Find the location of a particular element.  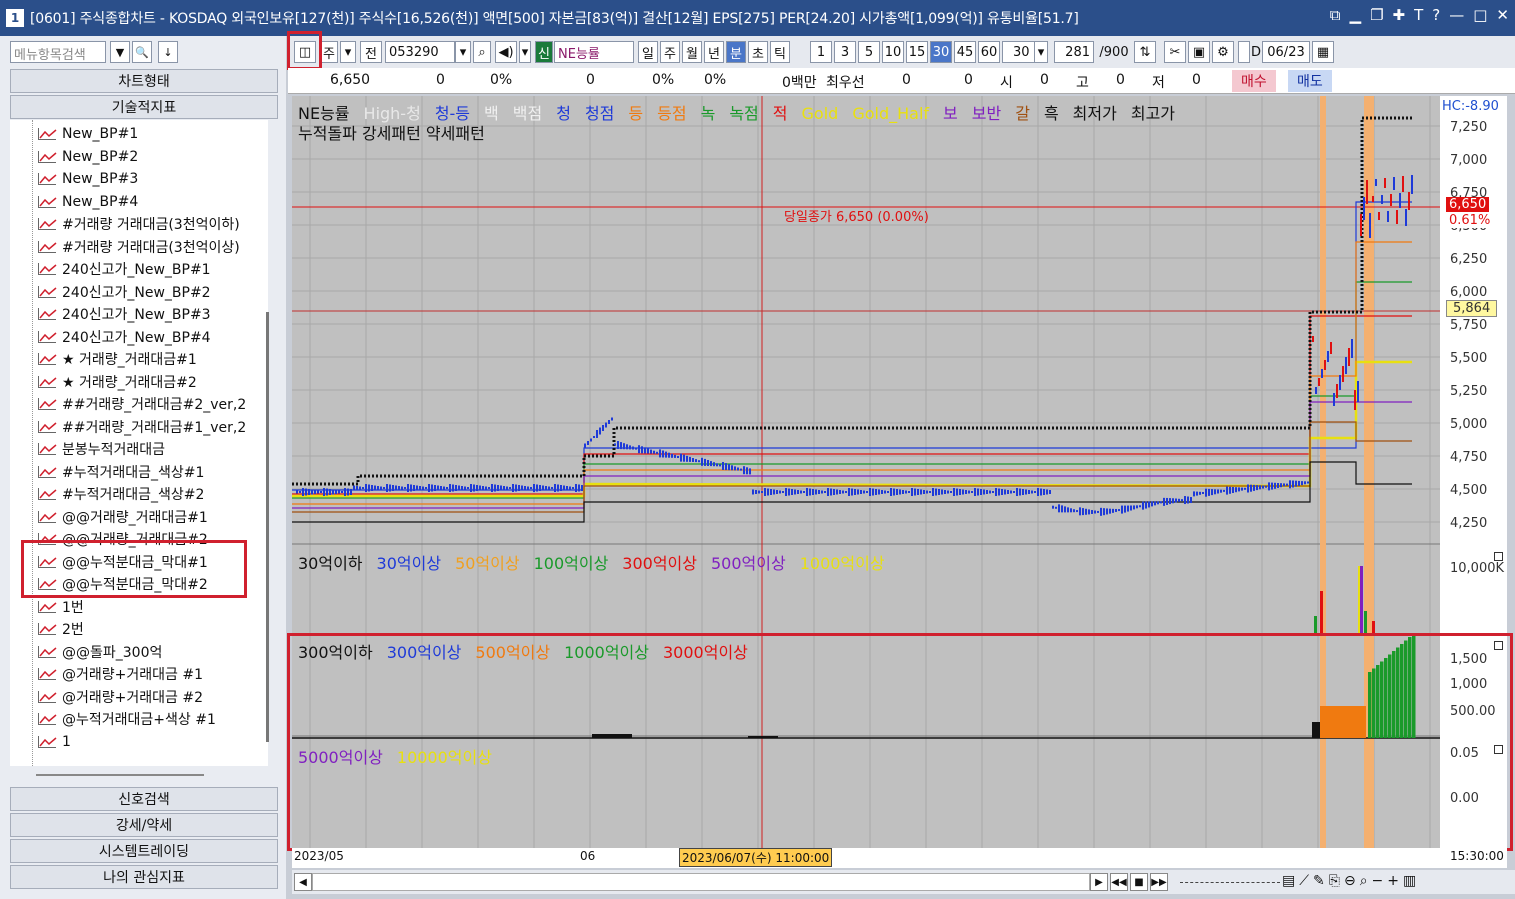

interval-dropdown-icon: ▾ is located at coordinates (1041, 52).